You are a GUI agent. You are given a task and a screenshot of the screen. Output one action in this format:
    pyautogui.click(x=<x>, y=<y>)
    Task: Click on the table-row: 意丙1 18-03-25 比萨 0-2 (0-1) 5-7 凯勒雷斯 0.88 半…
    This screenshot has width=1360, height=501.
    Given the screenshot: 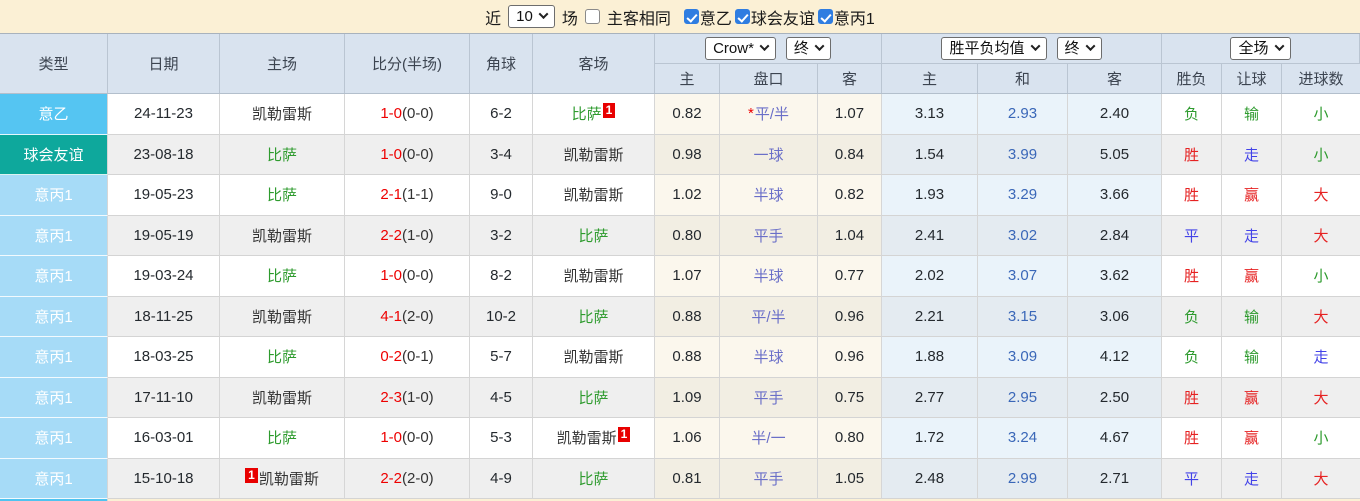 What is the action you would take?
    pyautogui.click(x=680, y=357)
    